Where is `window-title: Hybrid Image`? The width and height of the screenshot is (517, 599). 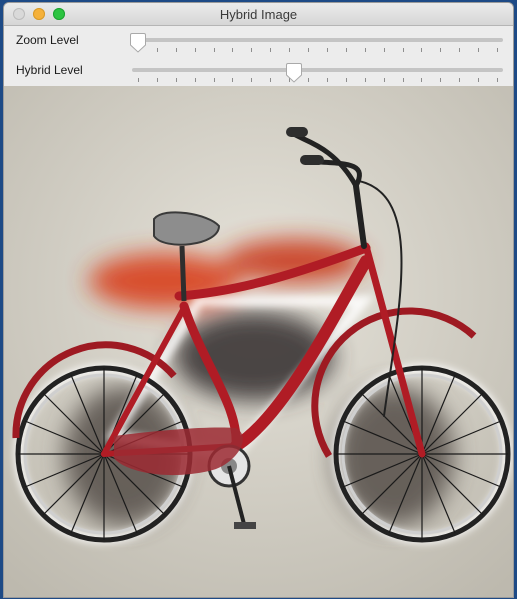
window-title: Hybrid Image is located at coordinates (258, 14).